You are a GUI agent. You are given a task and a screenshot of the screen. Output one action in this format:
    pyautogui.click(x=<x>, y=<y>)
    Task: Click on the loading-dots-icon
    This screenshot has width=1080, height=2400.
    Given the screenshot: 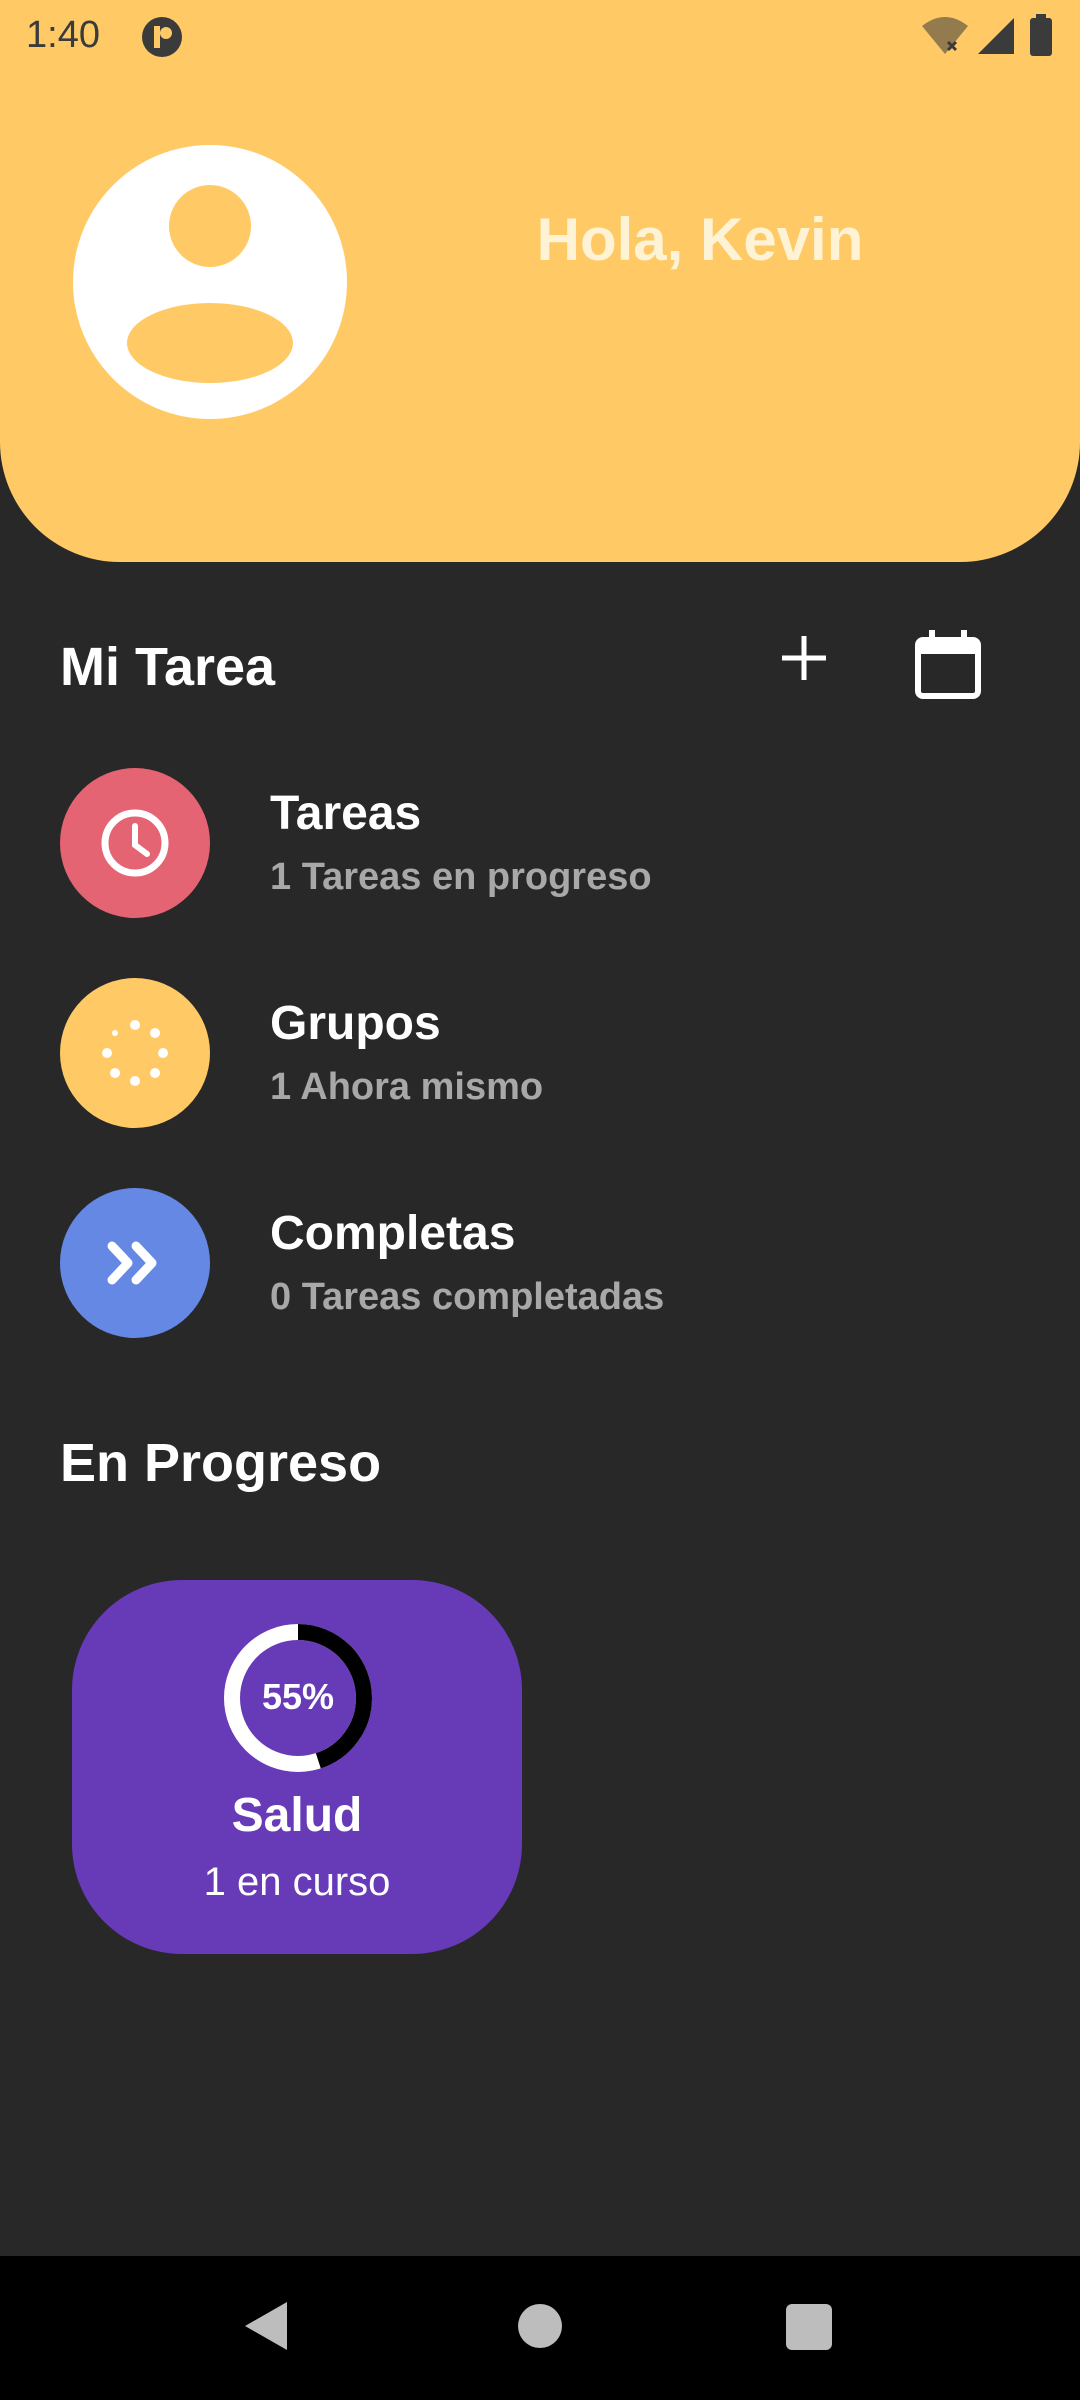 What is the action you would take?
    pyautogui.click(x=135, y=1053)
    